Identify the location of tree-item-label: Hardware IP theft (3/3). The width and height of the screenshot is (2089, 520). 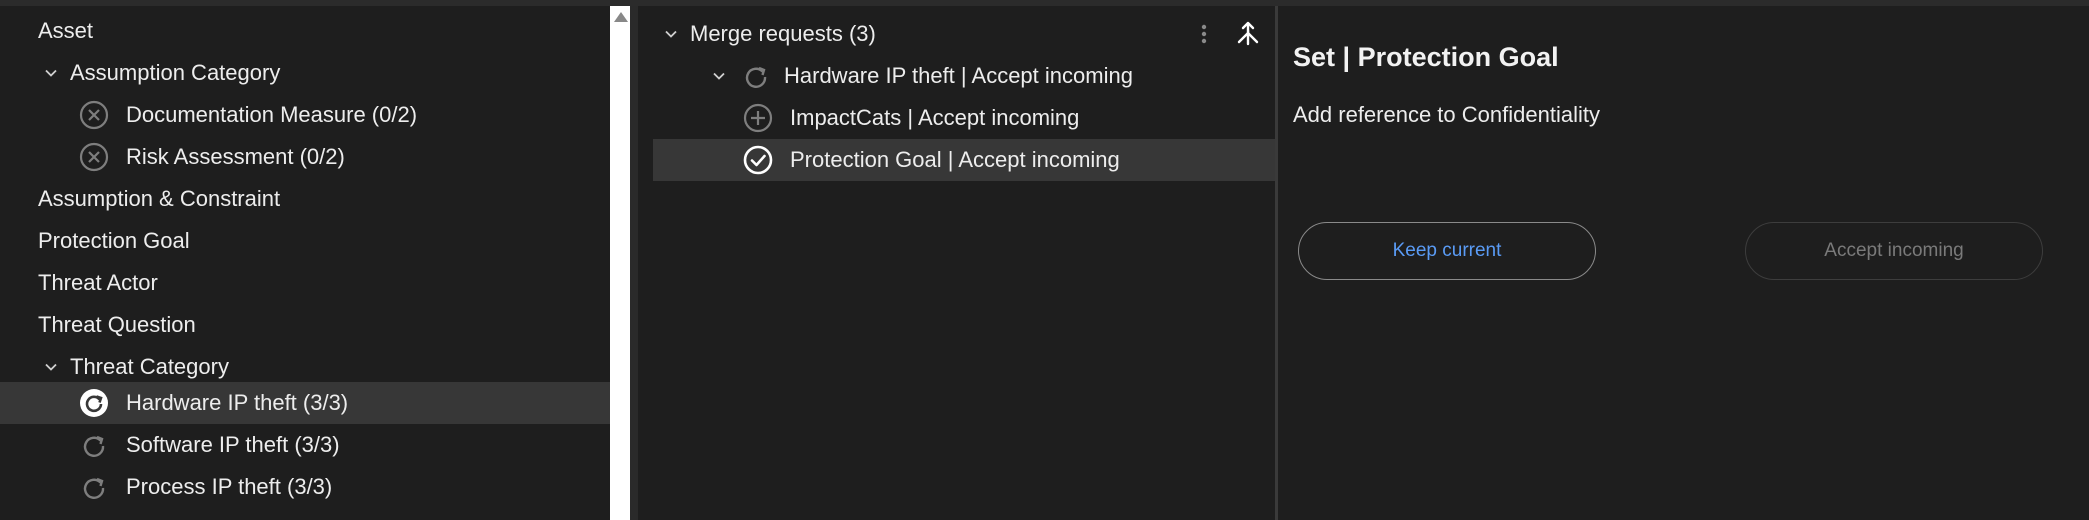
(237, 402).